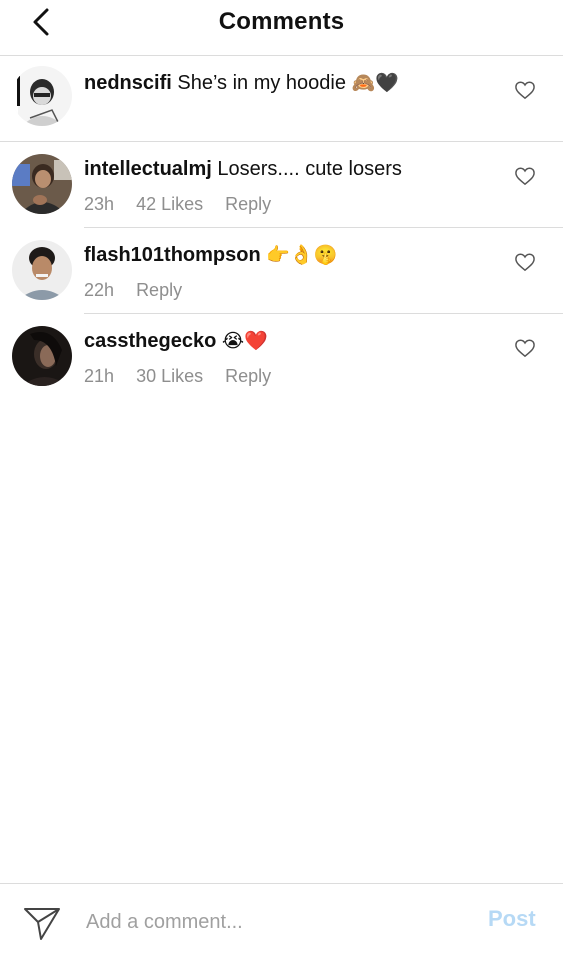  What do you see at coordinates (169, 204) in the screenshot?
I see `comment-likes: 42 Likes` at bounding box center [169, 204].